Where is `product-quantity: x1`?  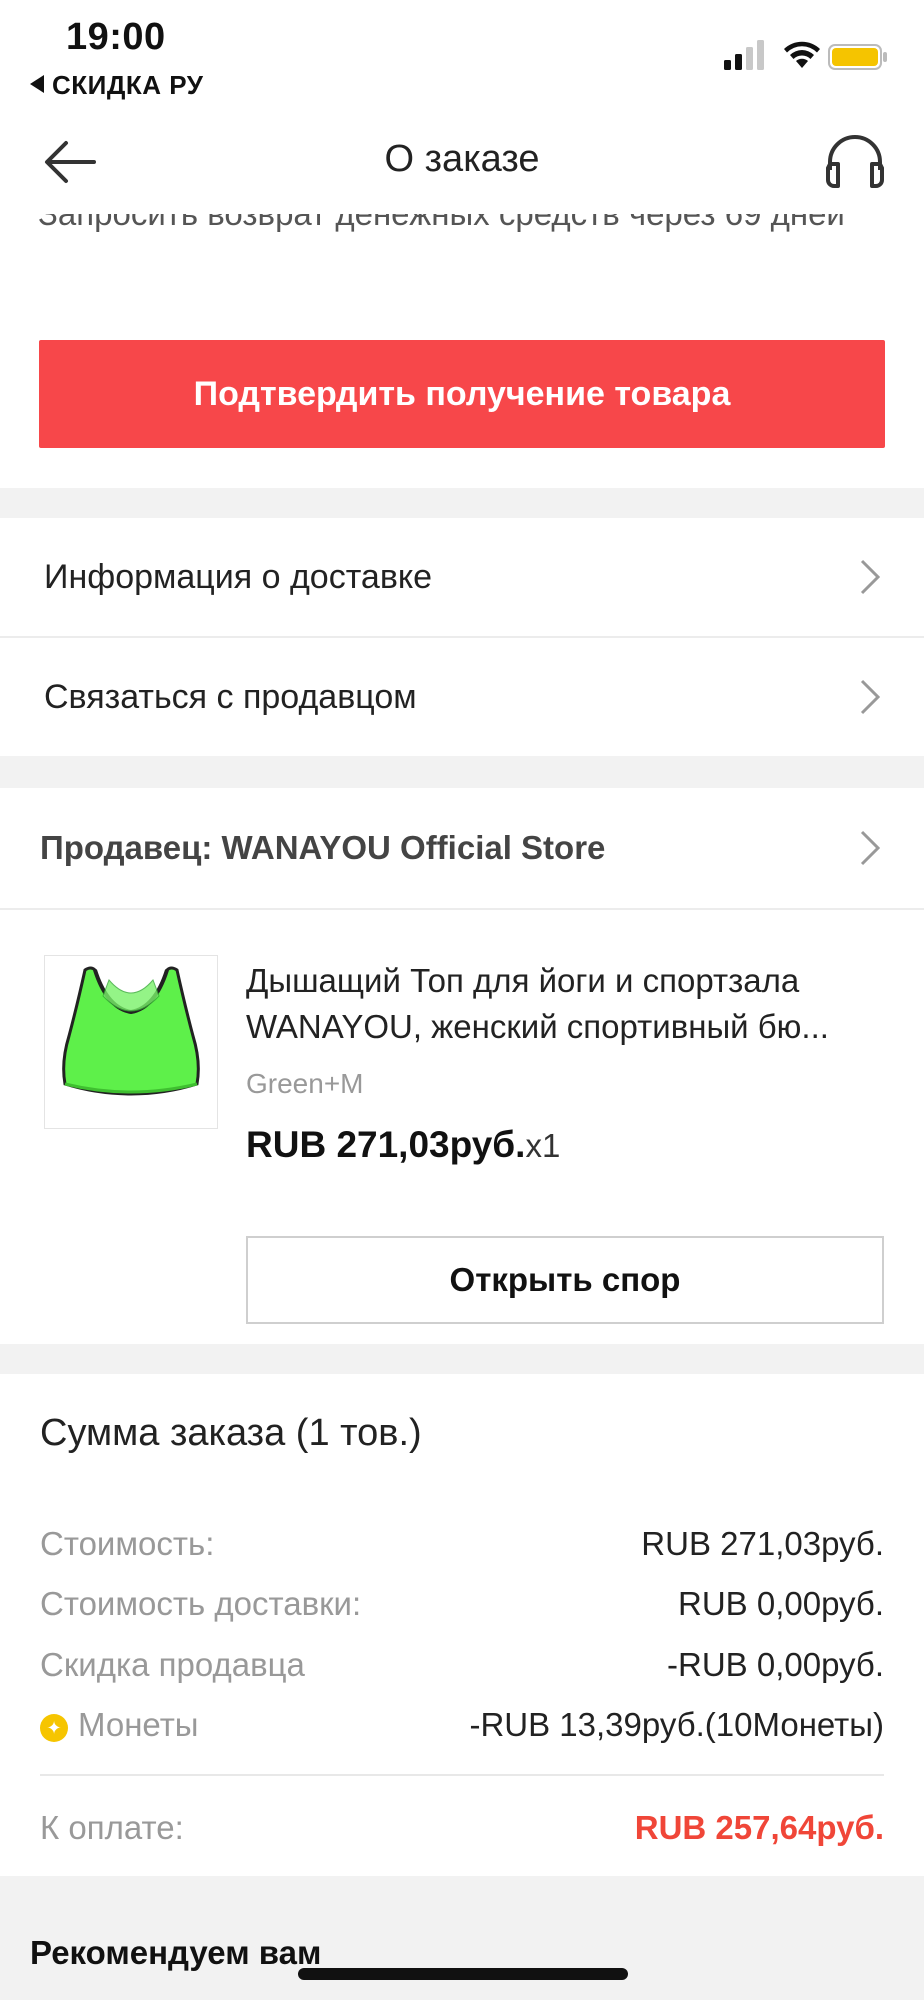
product-quantity: x1 is located at coordinates (543, 1145).